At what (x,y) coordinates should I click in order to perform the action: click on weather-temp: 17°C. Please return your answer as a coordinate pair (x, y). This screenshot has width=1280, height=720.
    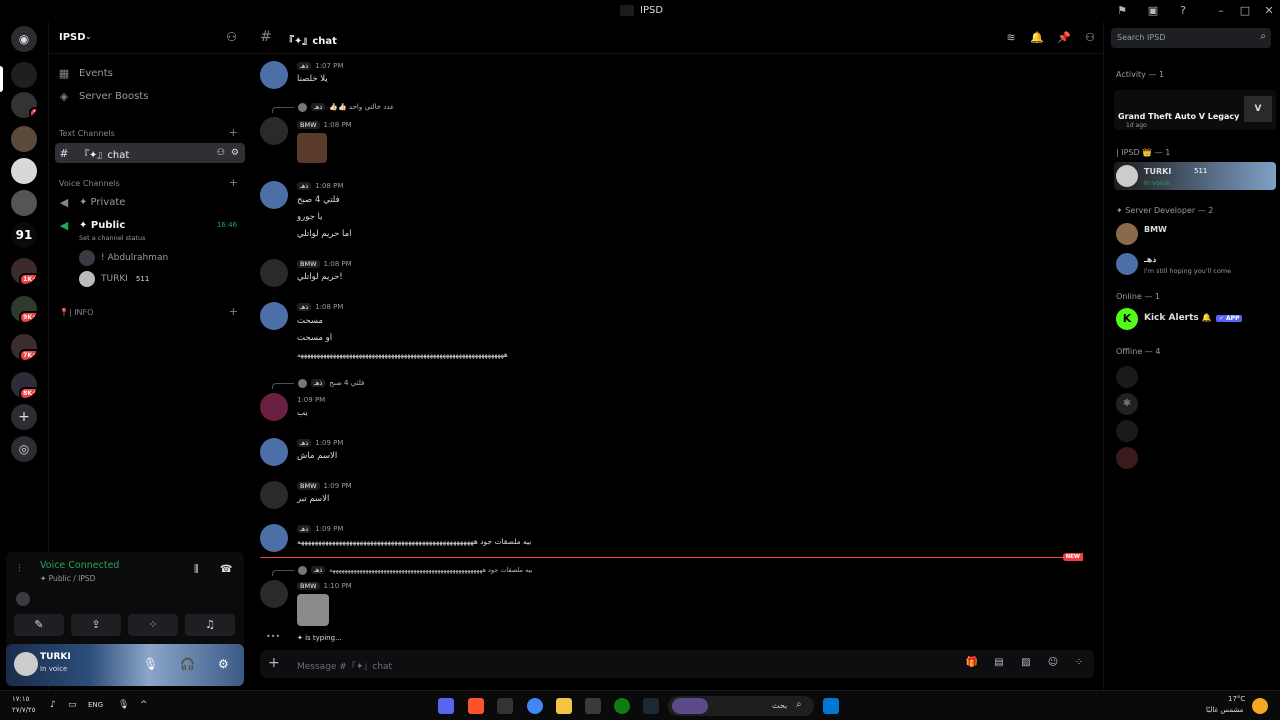
    Looking at the image, I should click on (1236, 699).